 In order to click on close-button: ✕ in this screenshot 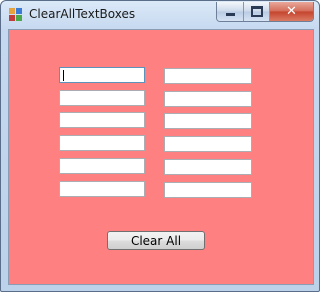, I will do `click(291, 11)`.